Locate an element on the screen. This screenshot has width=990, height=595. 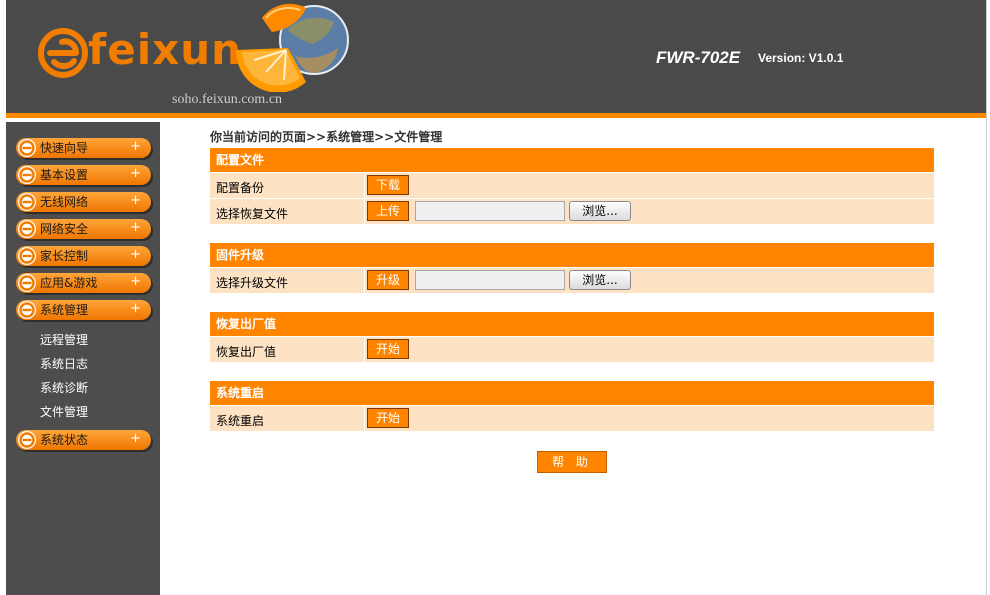
upgrade-button: 升级 is located at coordinates (388, 280).